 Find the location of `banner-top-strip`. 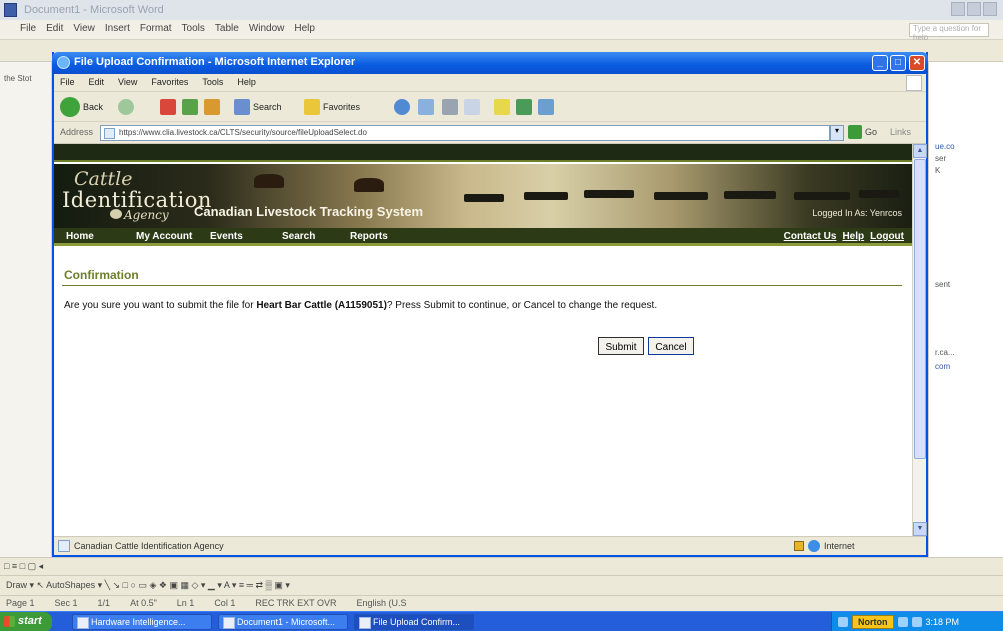

banner-top-strip is located at coordinates (483, 153).